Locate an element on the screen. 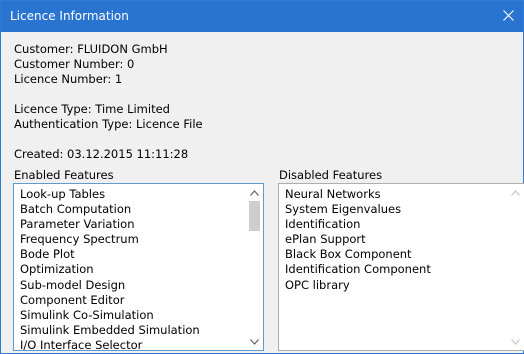  feature-list-item: Identification Component is located at coordinates (394, 269).